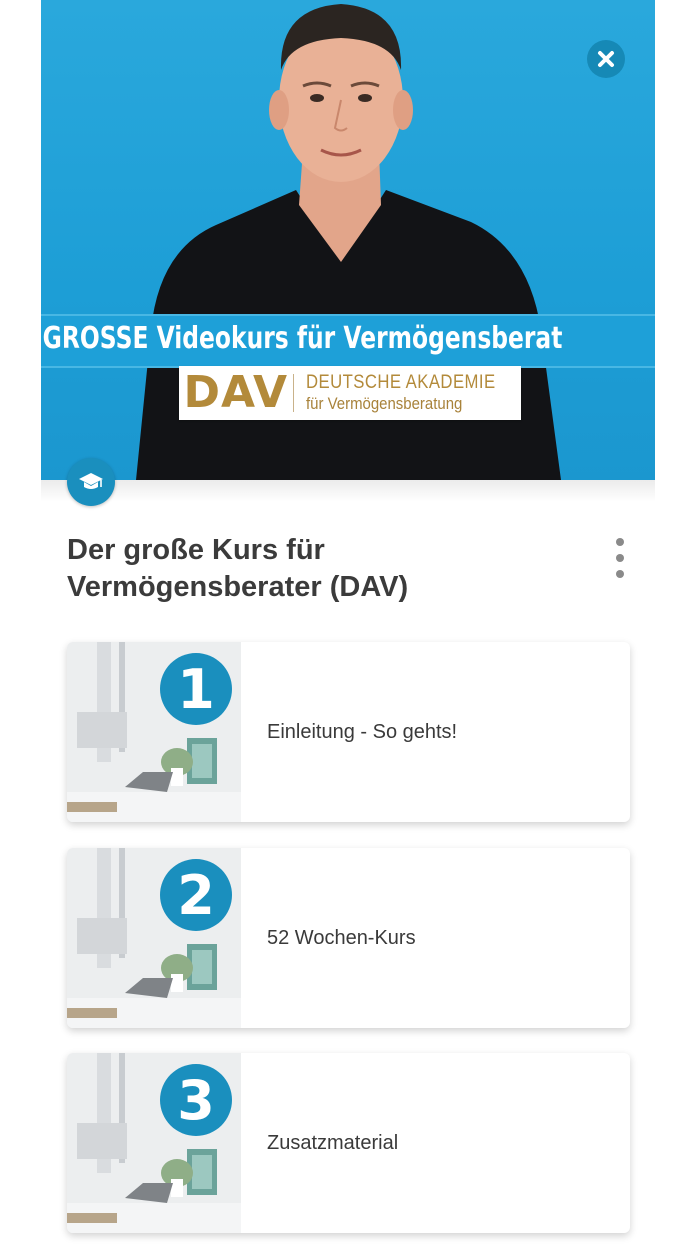  I want to click on dav-logo-mark: DAV, so click(236, 392).